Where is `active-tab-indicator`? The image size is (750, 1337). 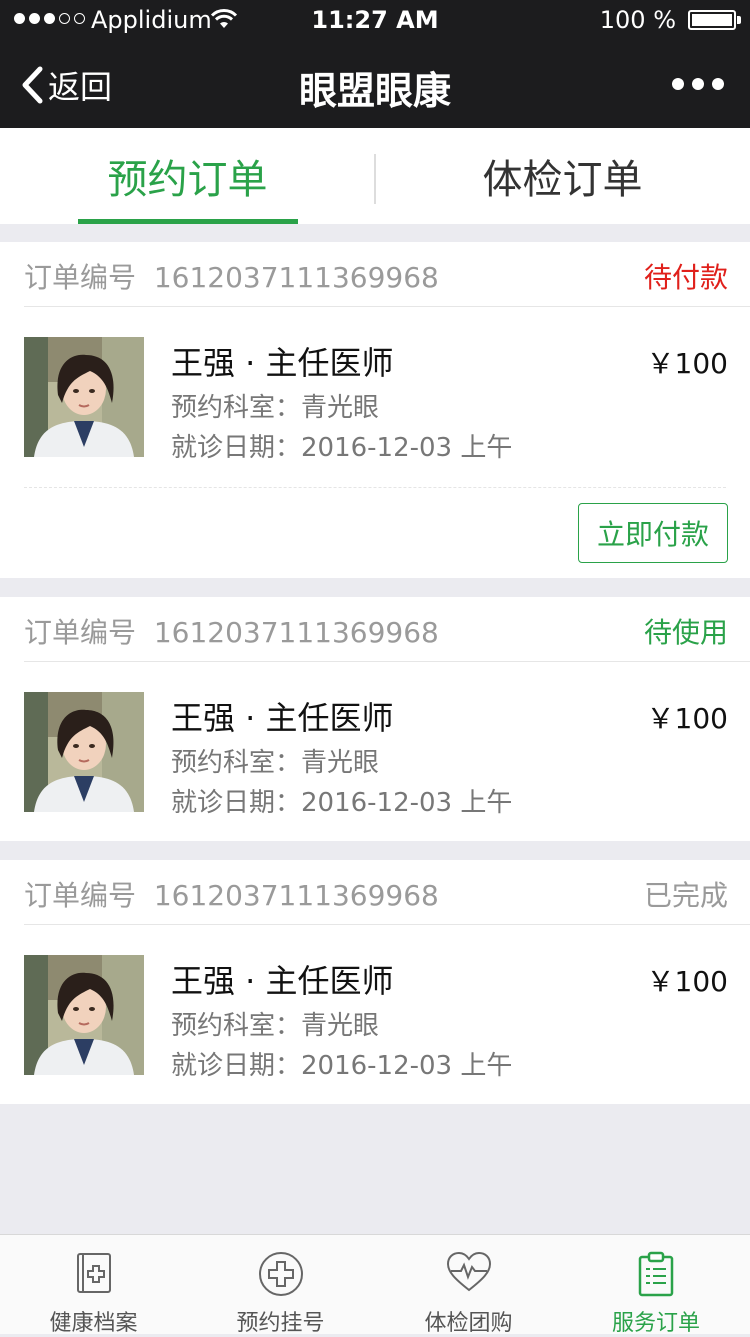 active-tab-indicator is located at coordinates (188, 221).